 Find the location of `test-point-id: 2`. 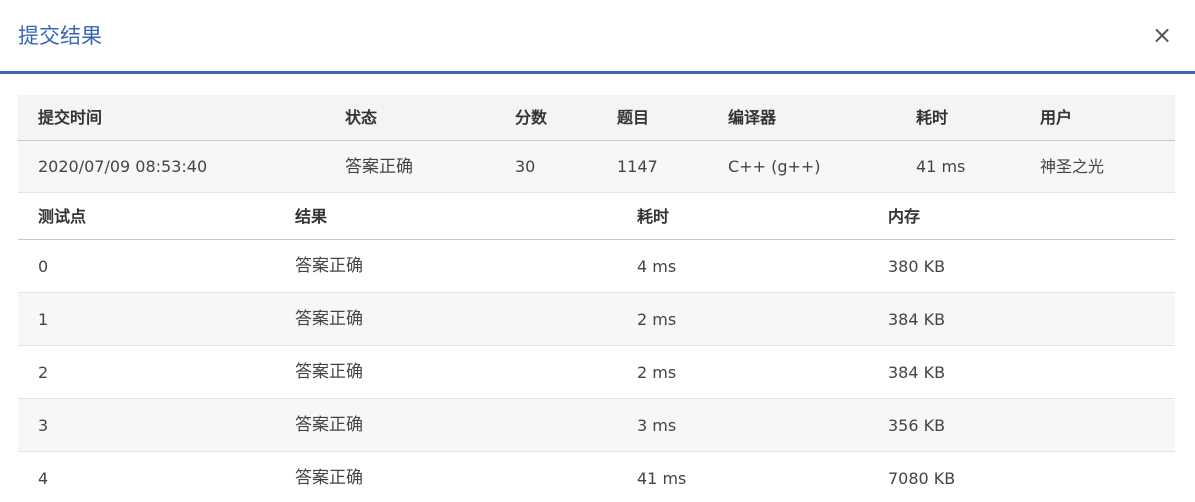

test-point-id: 2 is located at coordinates (43, 372).